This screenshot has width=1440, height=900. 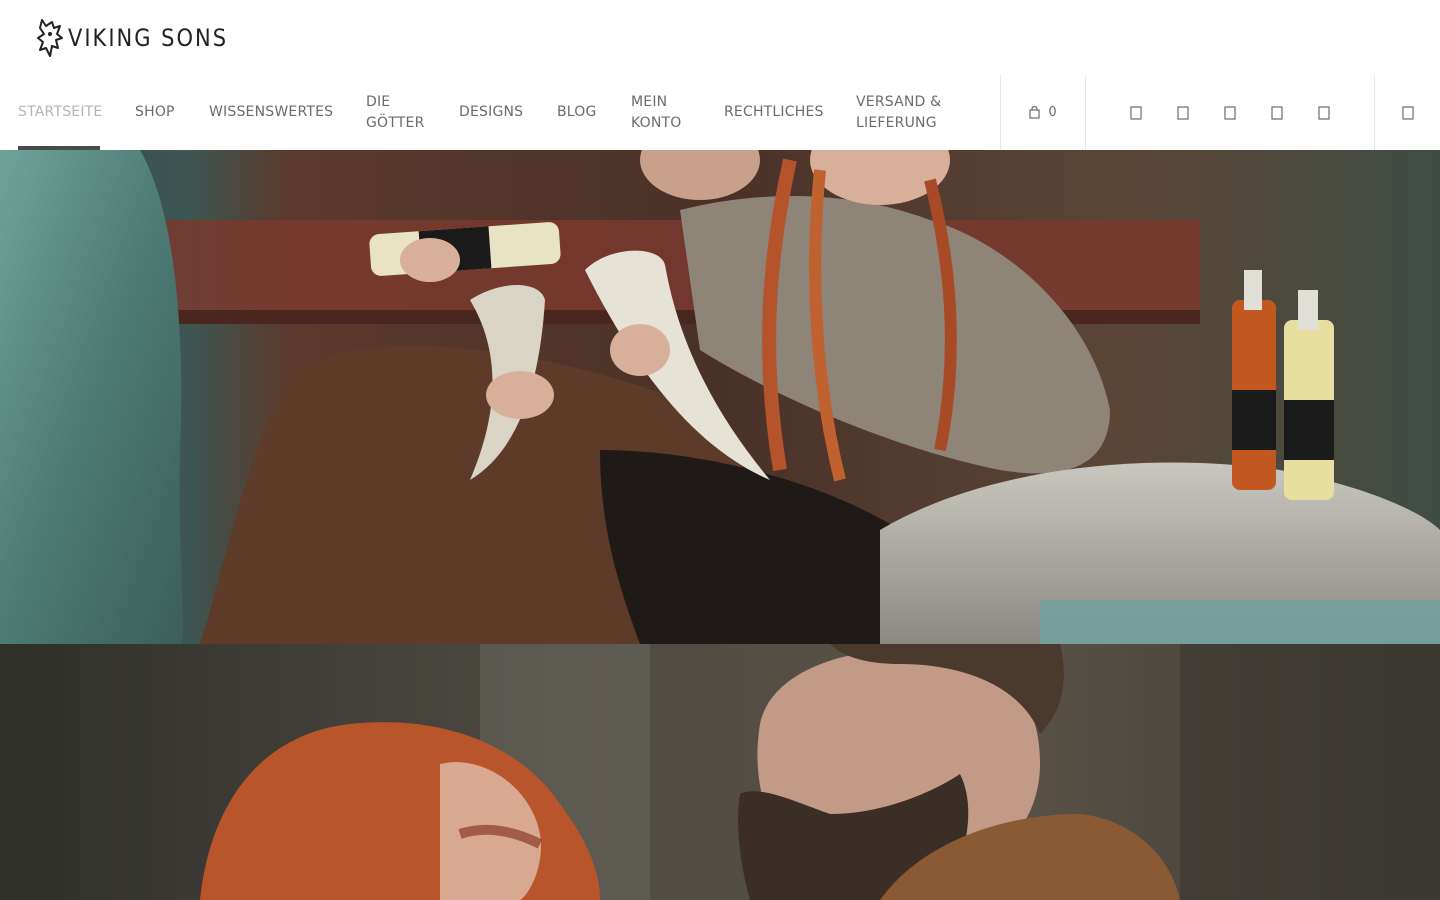 What do you see at coordinates (896, 122) in the screenshot?
I see `nav-label-line2: LIEFERUNG` at bounding box center [896, 122].